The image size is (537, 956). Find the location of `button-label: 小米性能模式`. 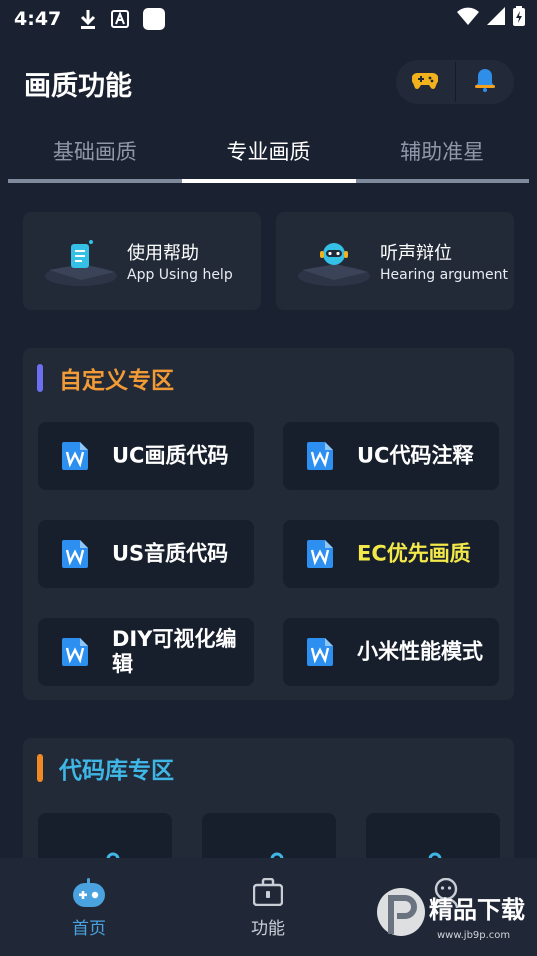

button-label: 小米性能模式 is located at coordinates (420, 651).